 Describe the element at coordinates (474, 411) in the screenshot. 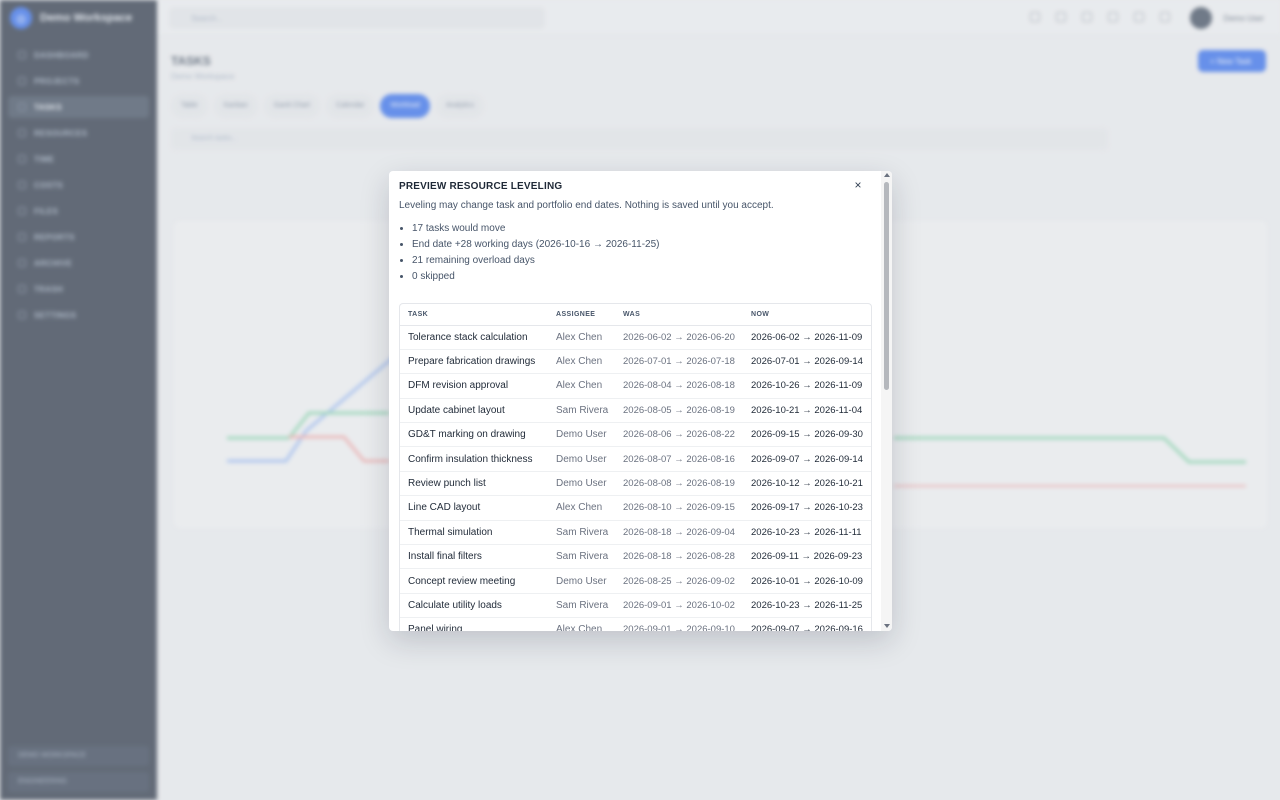

I see `cell-task: Update cabinet layout` at that location.